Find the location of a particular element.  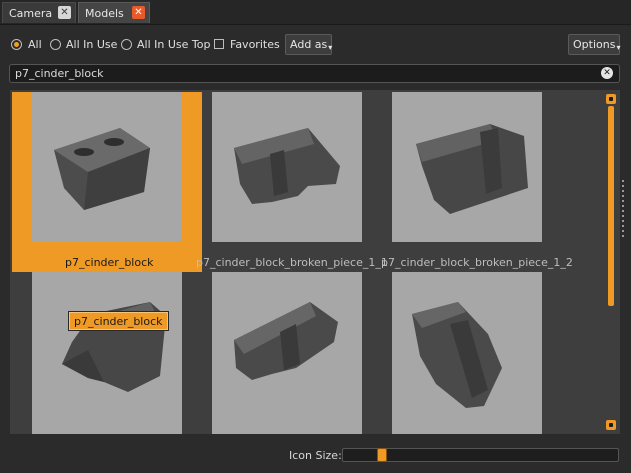

search-value: p7_cinder_block is located at coordinates (59, 73).